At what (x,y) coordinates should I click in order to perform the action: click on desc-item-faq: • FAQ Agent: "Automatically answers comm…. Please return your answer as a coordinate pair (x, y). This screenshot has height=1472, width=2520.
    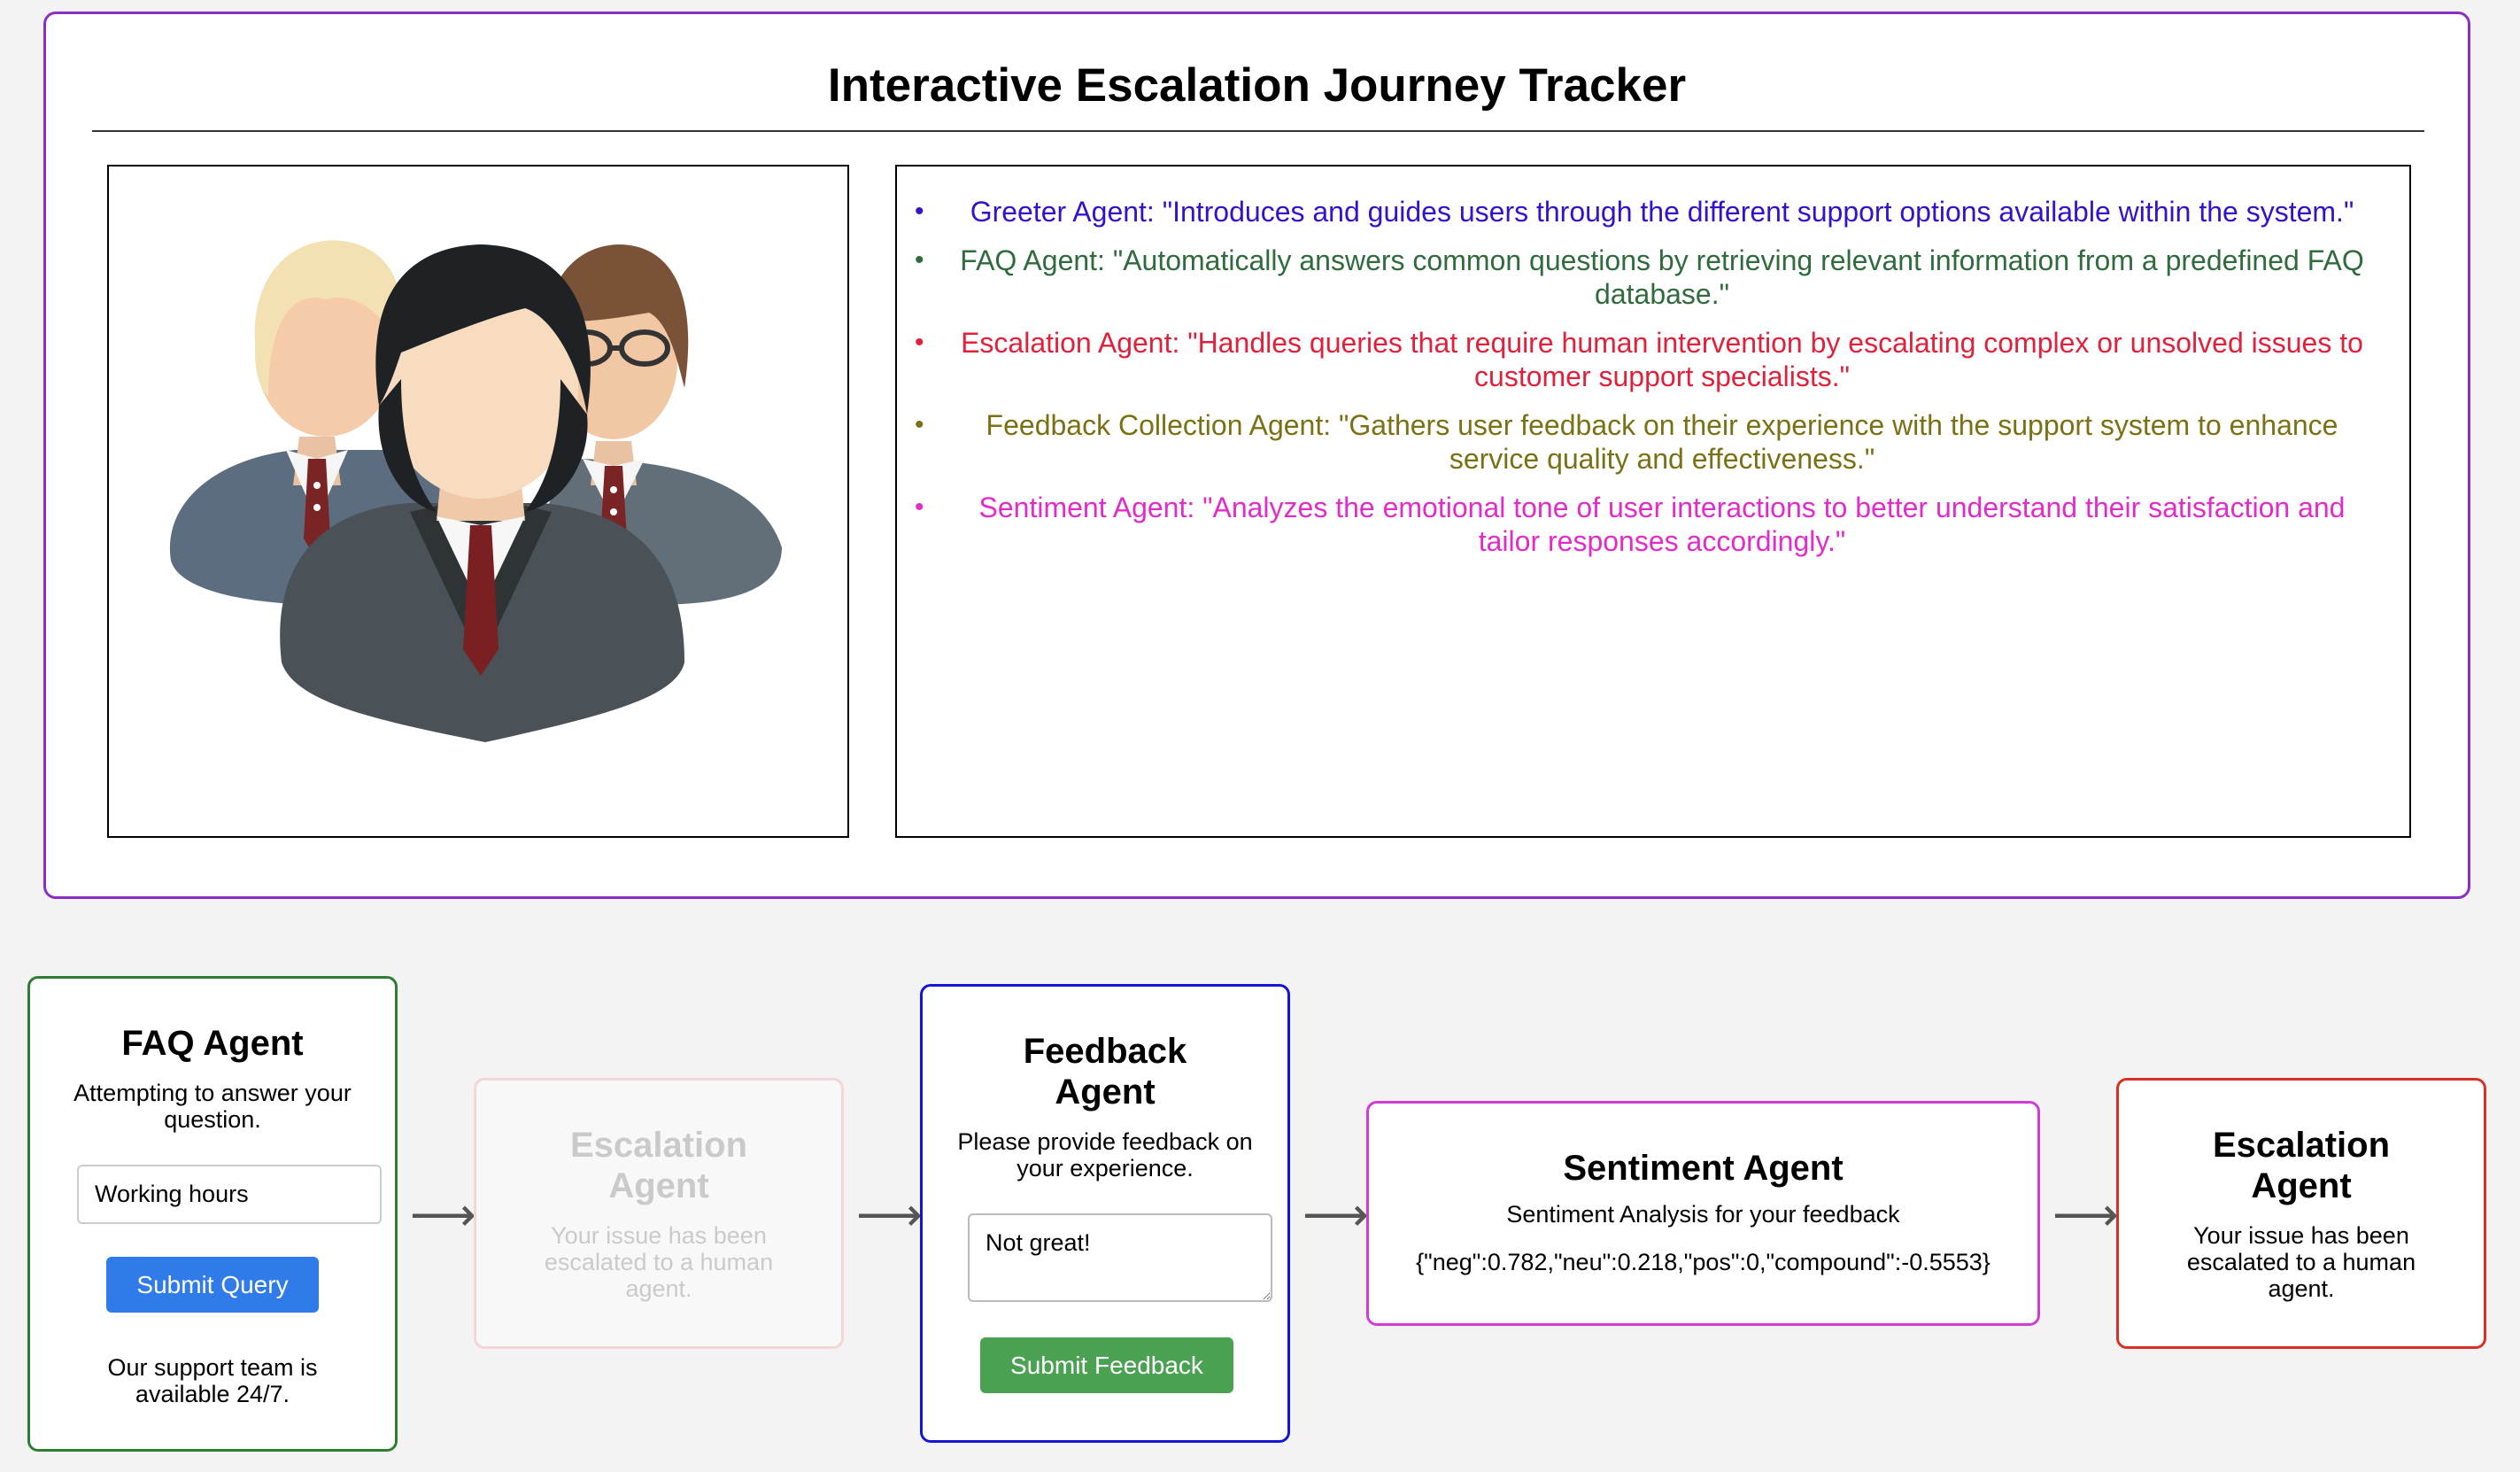
    Looking at the image, I should click on (1644, 277).